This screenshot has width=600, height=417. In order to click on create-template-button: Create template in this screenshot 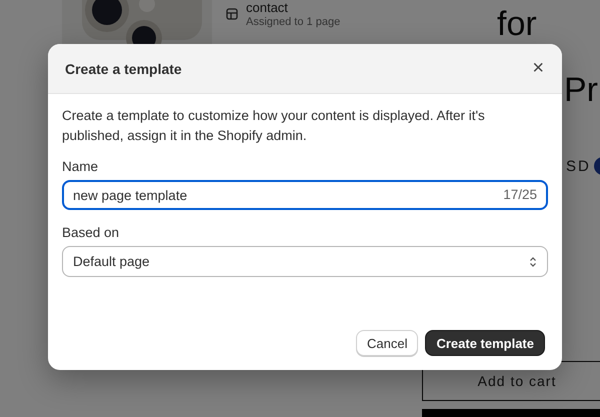, I will do `click(485, 343)`.